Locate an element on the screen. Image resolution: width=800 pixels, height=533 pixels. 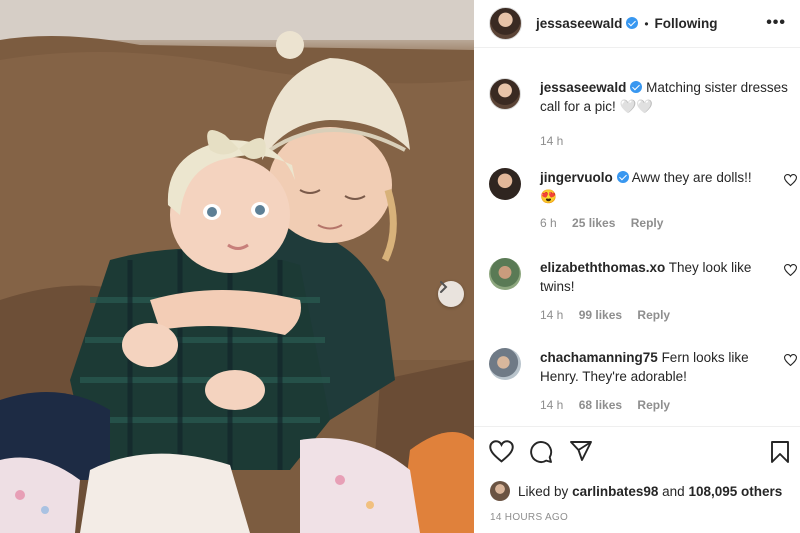
comment-emoji: 😍 is located at coordinates (548, 196).